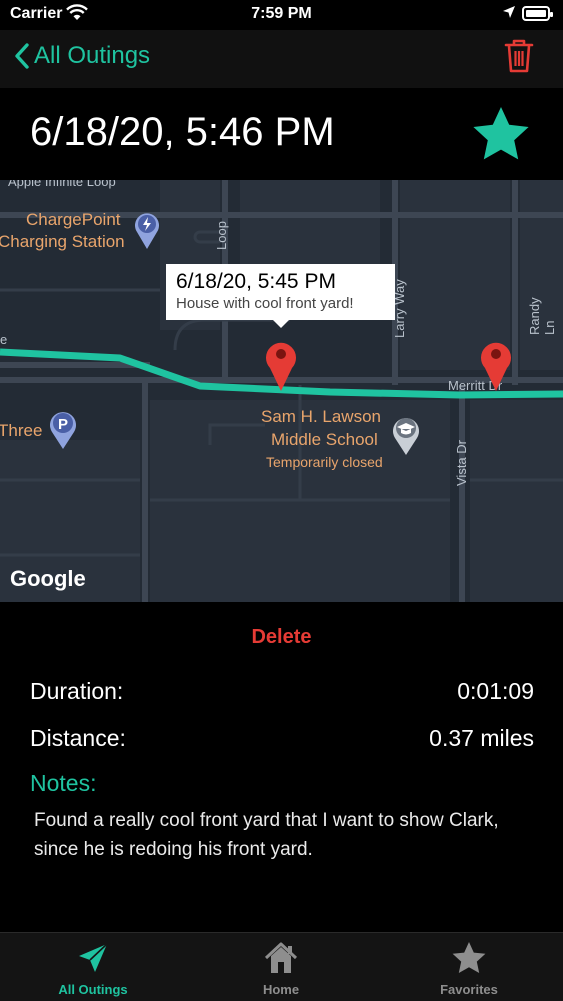 This screenshot has height=1001, width=563. I want to click on duration-value: 0:01:09, so click(495, 691).